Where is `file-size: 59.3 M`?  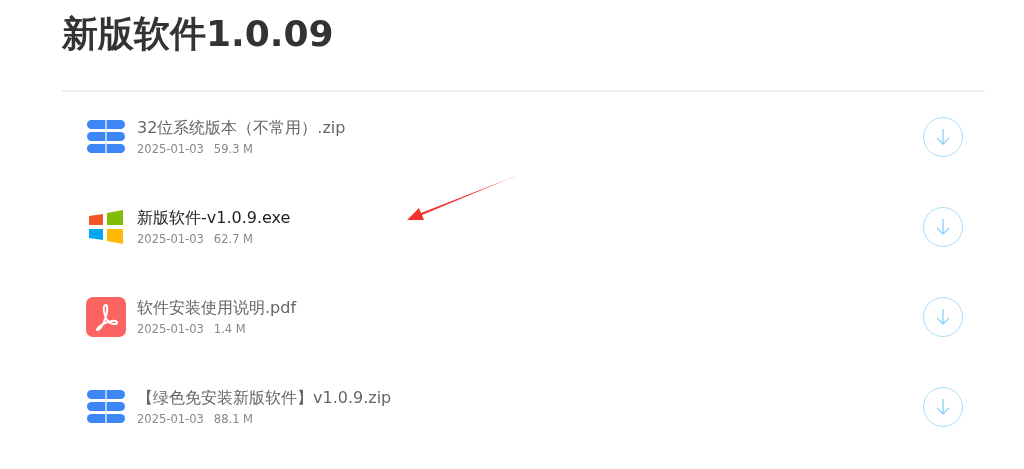
file-size: 59.3 M is located at coordinates (233, 149).